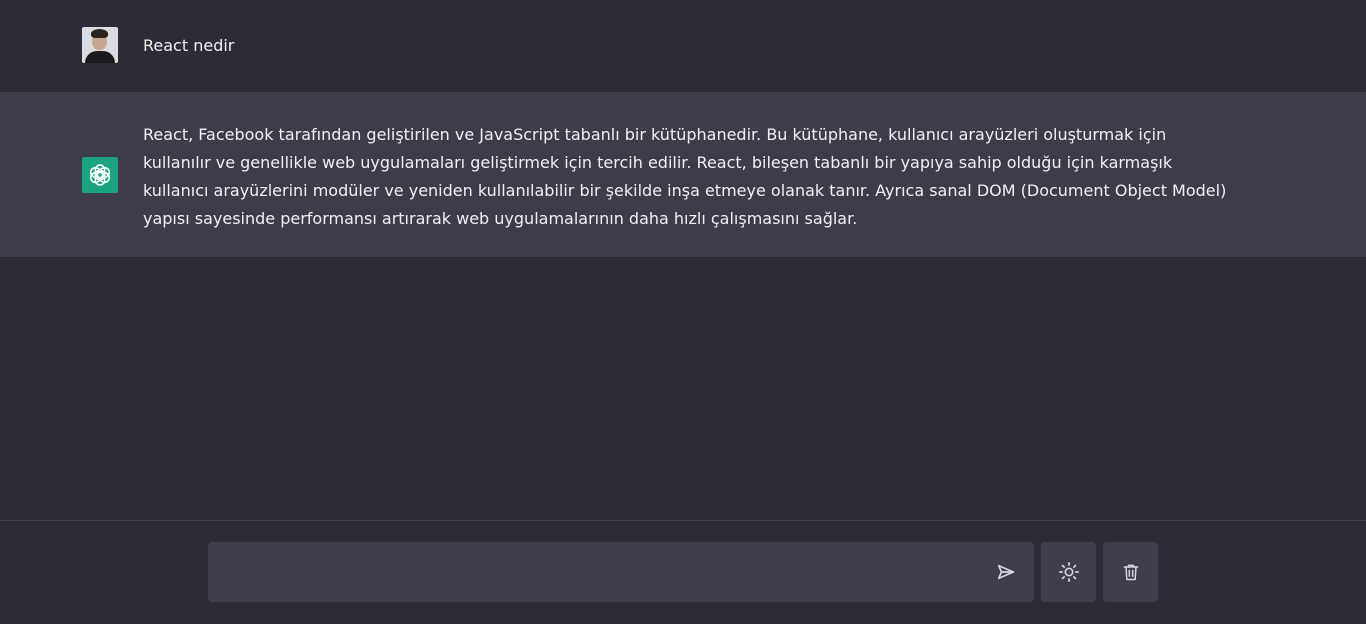 This screenshot has width=1366, height=624. I want to click on openai-logo-icon, so click(100, 174).